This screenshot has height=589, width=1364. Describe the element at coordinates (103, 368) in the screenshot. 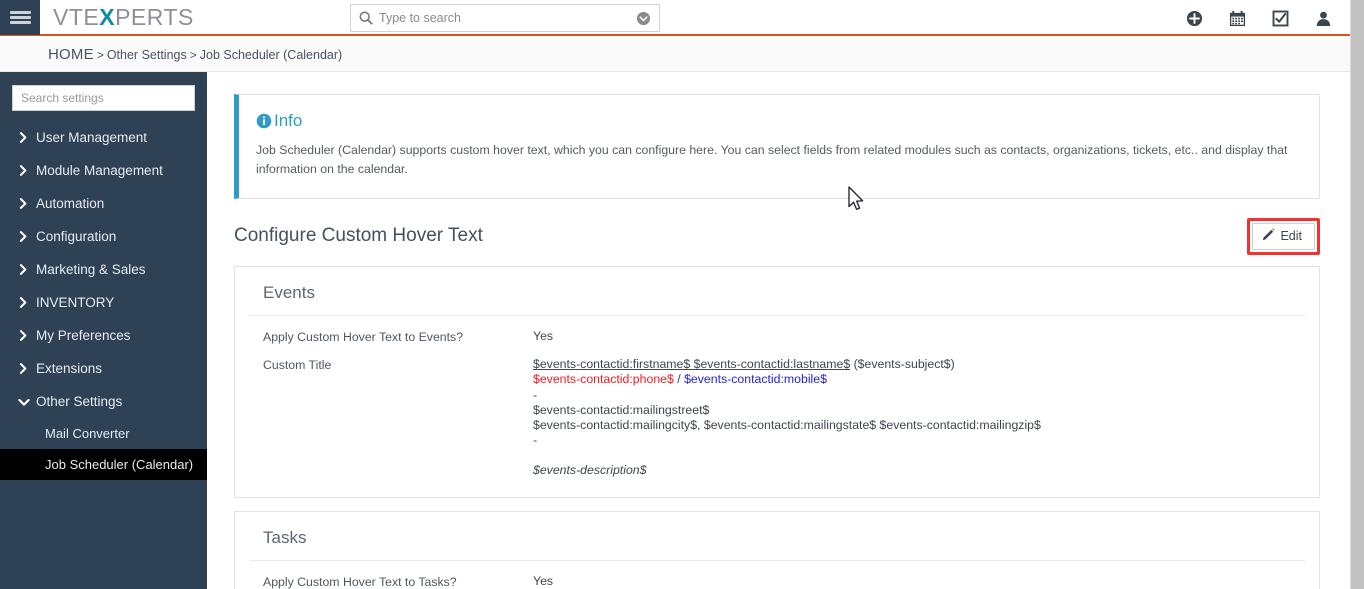

I see `sidebar-item-extensions: Extensions` at that location.